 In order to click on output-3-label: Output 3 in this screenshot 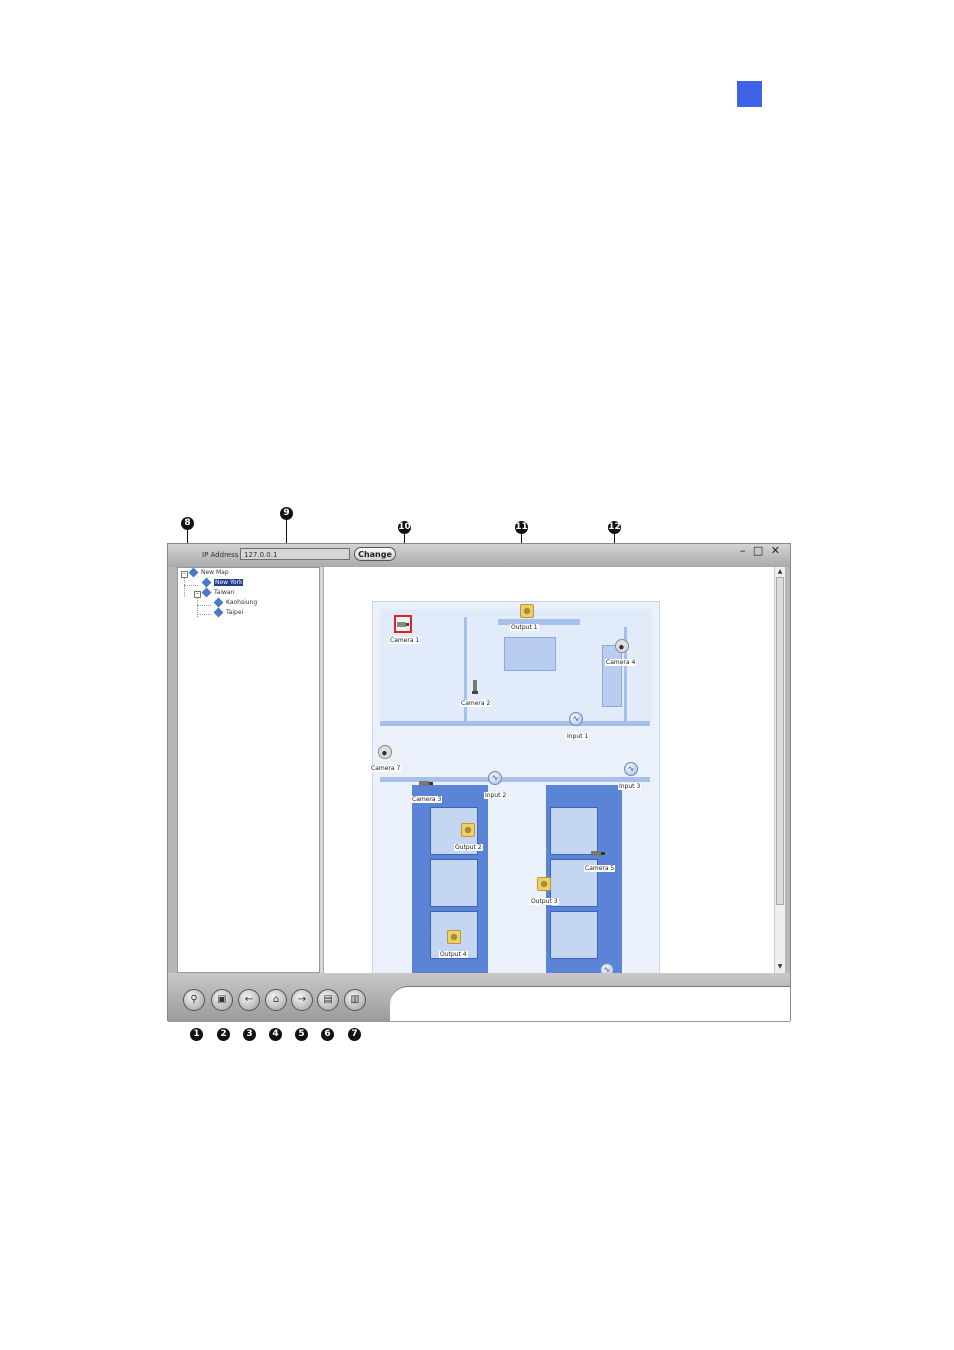, I will do `click(544, 901)`.